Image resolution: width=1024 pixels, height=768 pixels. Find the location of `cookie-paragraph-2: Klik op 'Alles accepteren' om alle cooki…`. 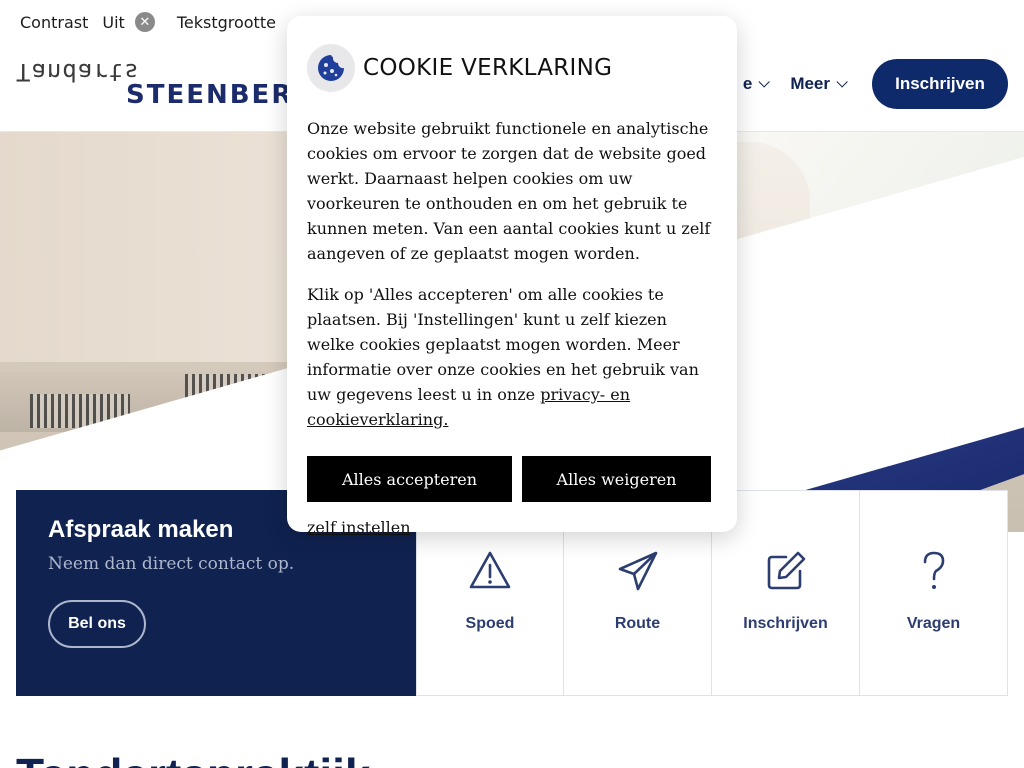

cookie-paragraph-2: Klik op 'Alles accepteren' om alle cooki… is located at coordinates (512, 357).